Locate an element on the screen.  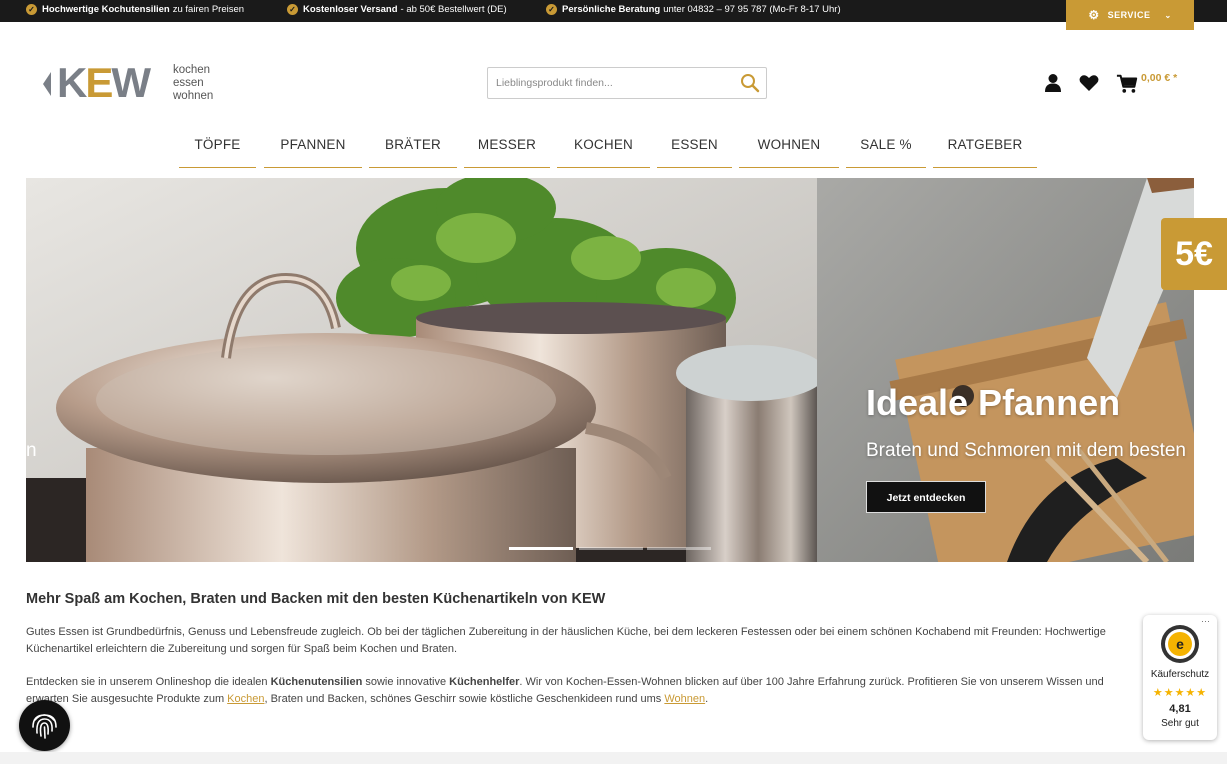
search-box is located at coordinates (627, 83).